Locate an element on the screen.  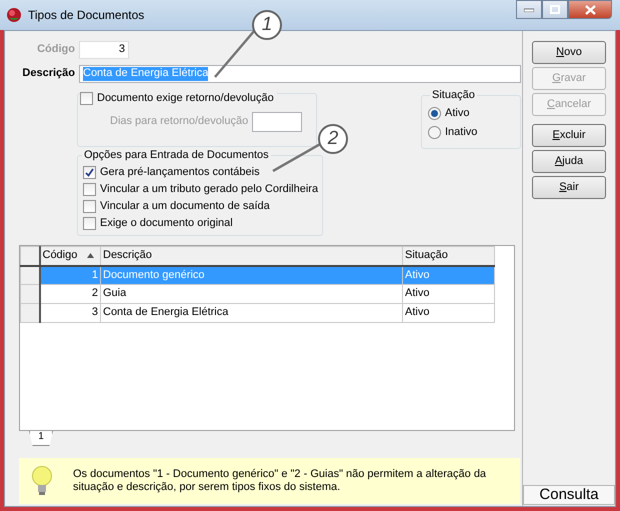
action-button: Excluir is located at coordinates (569, 135).